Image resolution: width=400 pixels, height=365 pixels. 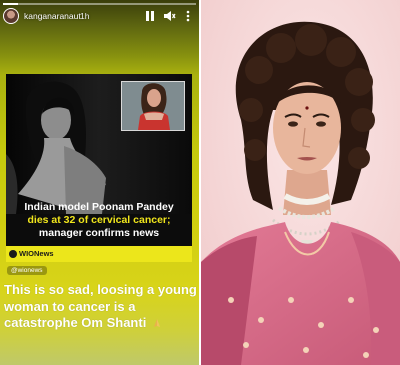 I want to click on headline-line-3: manager confirms news, so click(x=99, y=233).